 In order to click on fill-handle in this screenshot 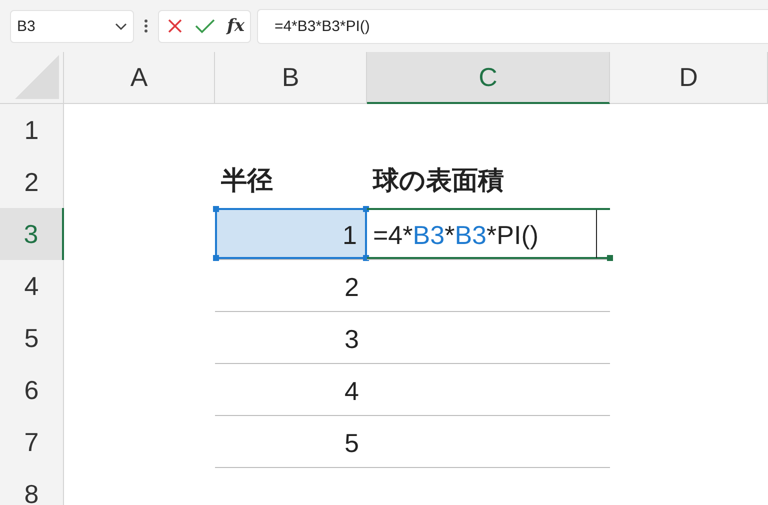, I will do `click(610, 258)`.